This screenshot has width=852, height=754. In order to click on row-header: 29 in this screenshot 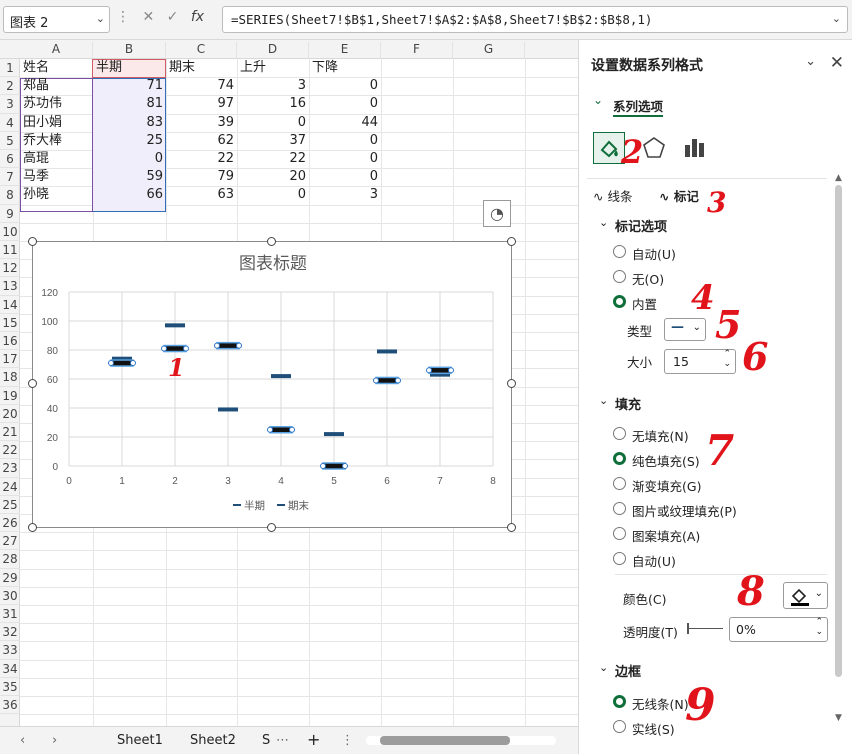, I will do `click(10, 578)`.